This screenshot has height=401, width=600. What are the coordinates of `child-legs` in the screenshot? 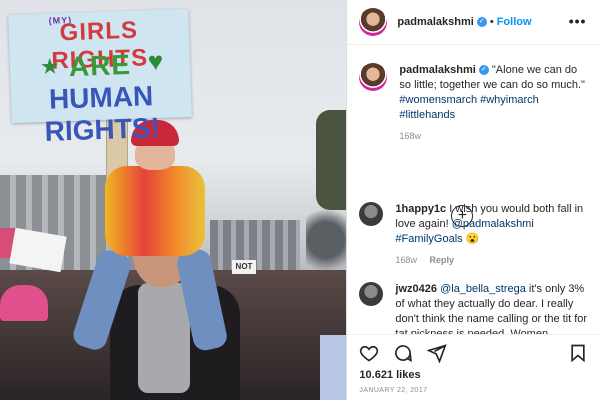 It's located at (150, 300).